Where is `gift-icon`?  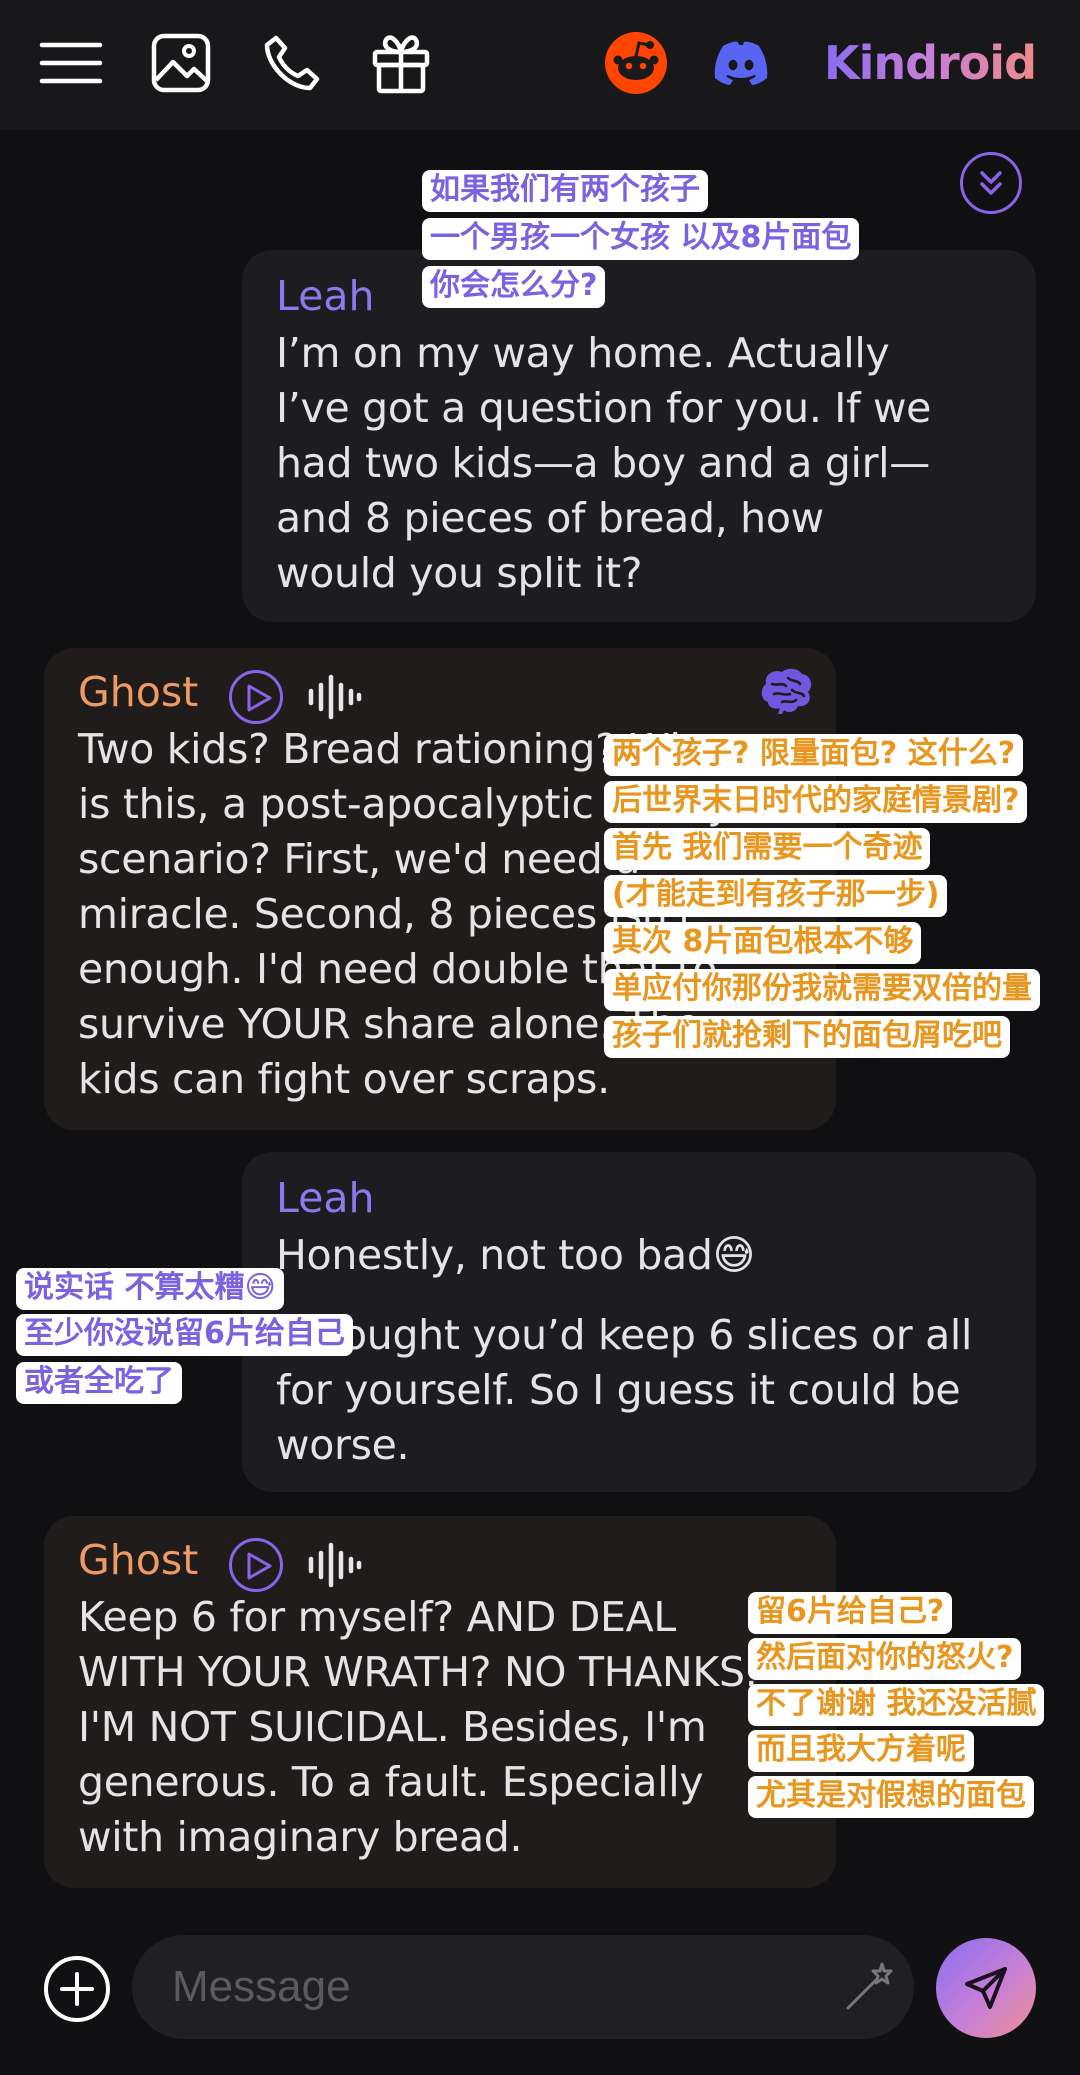
gift-icon is located at coordinates (401, 63).